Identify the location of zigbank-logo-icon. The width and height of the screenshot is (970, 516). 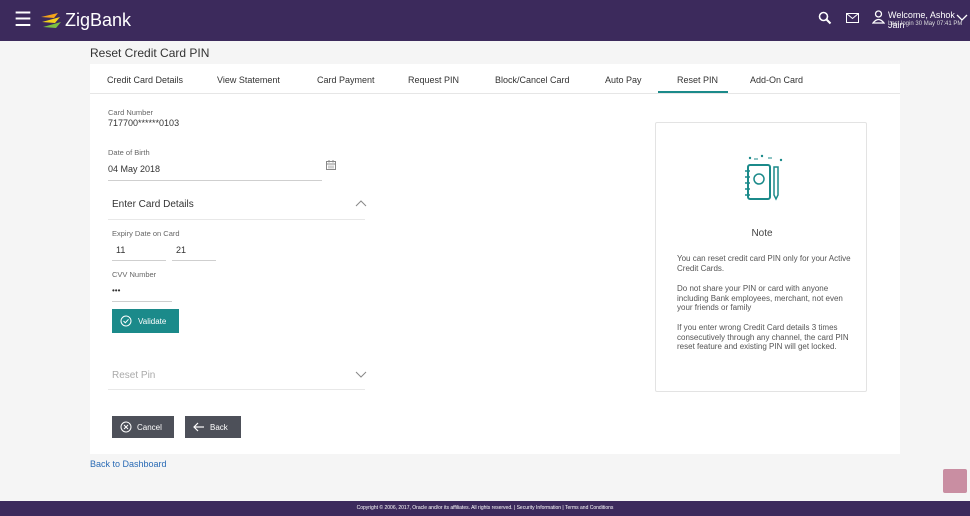
(51, 20).